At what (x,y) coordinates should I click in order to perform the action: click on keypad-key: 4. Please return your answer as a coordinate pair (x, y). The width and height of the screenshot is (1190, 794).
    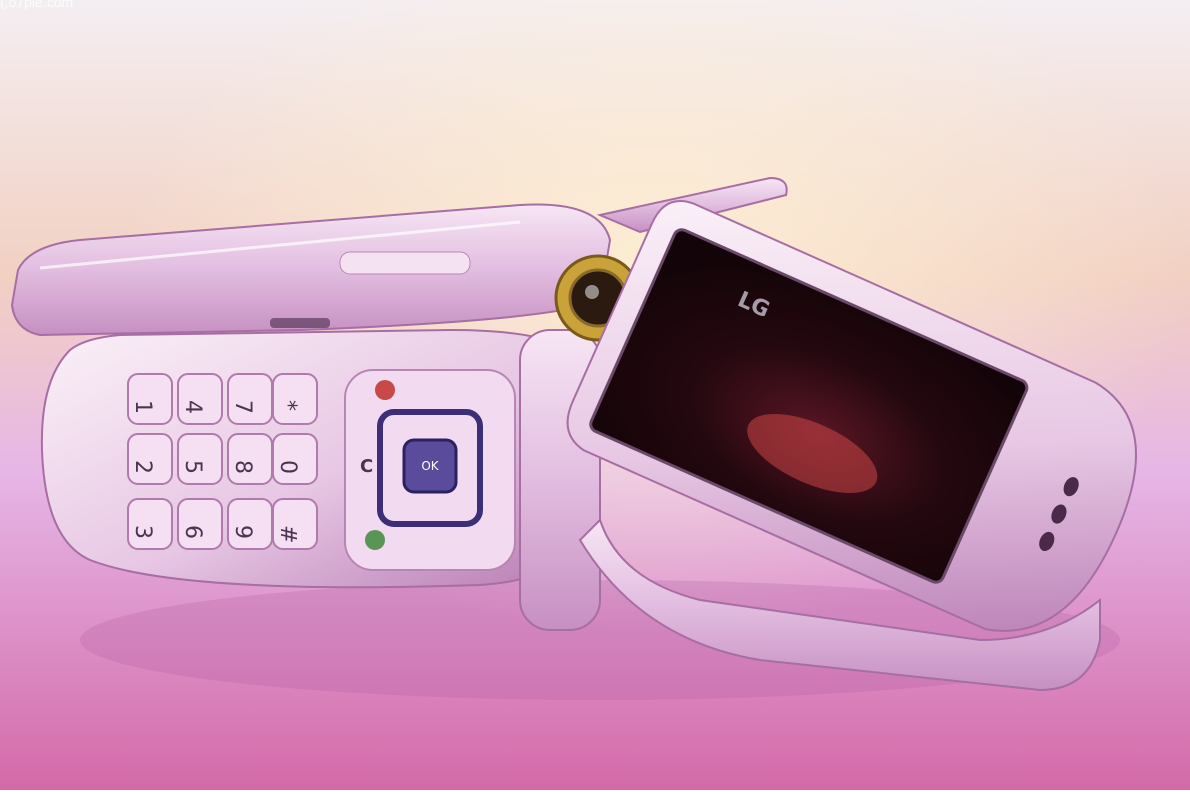
    Looking at the image, I should click on (200, 399).